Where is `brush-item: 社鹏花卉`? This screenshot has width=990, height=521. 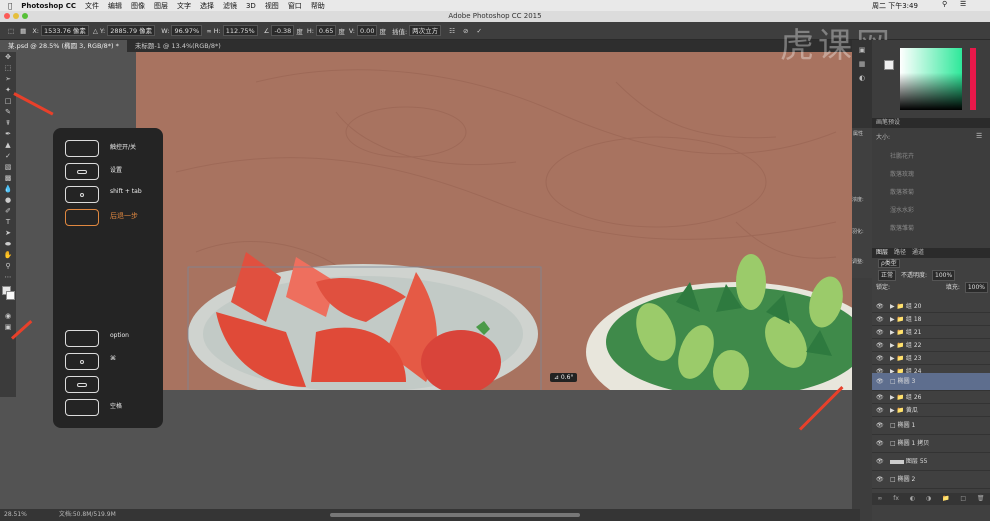
brush-item: 社鹏花卉 is located at coordinates (931, 157).